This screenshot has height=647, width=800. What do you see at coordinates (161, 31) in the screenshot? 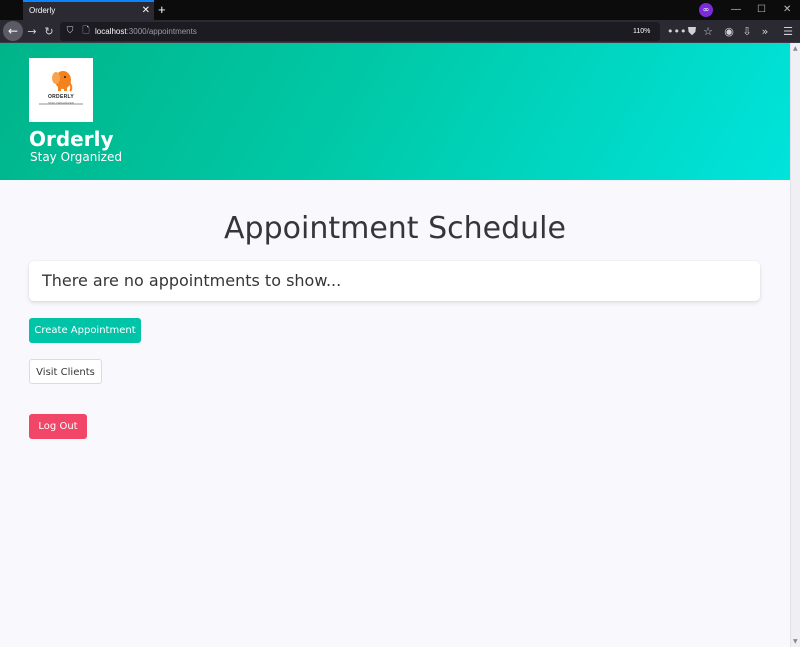
I see `url-path: :3000/appointments` at bounding box center [161, 31].